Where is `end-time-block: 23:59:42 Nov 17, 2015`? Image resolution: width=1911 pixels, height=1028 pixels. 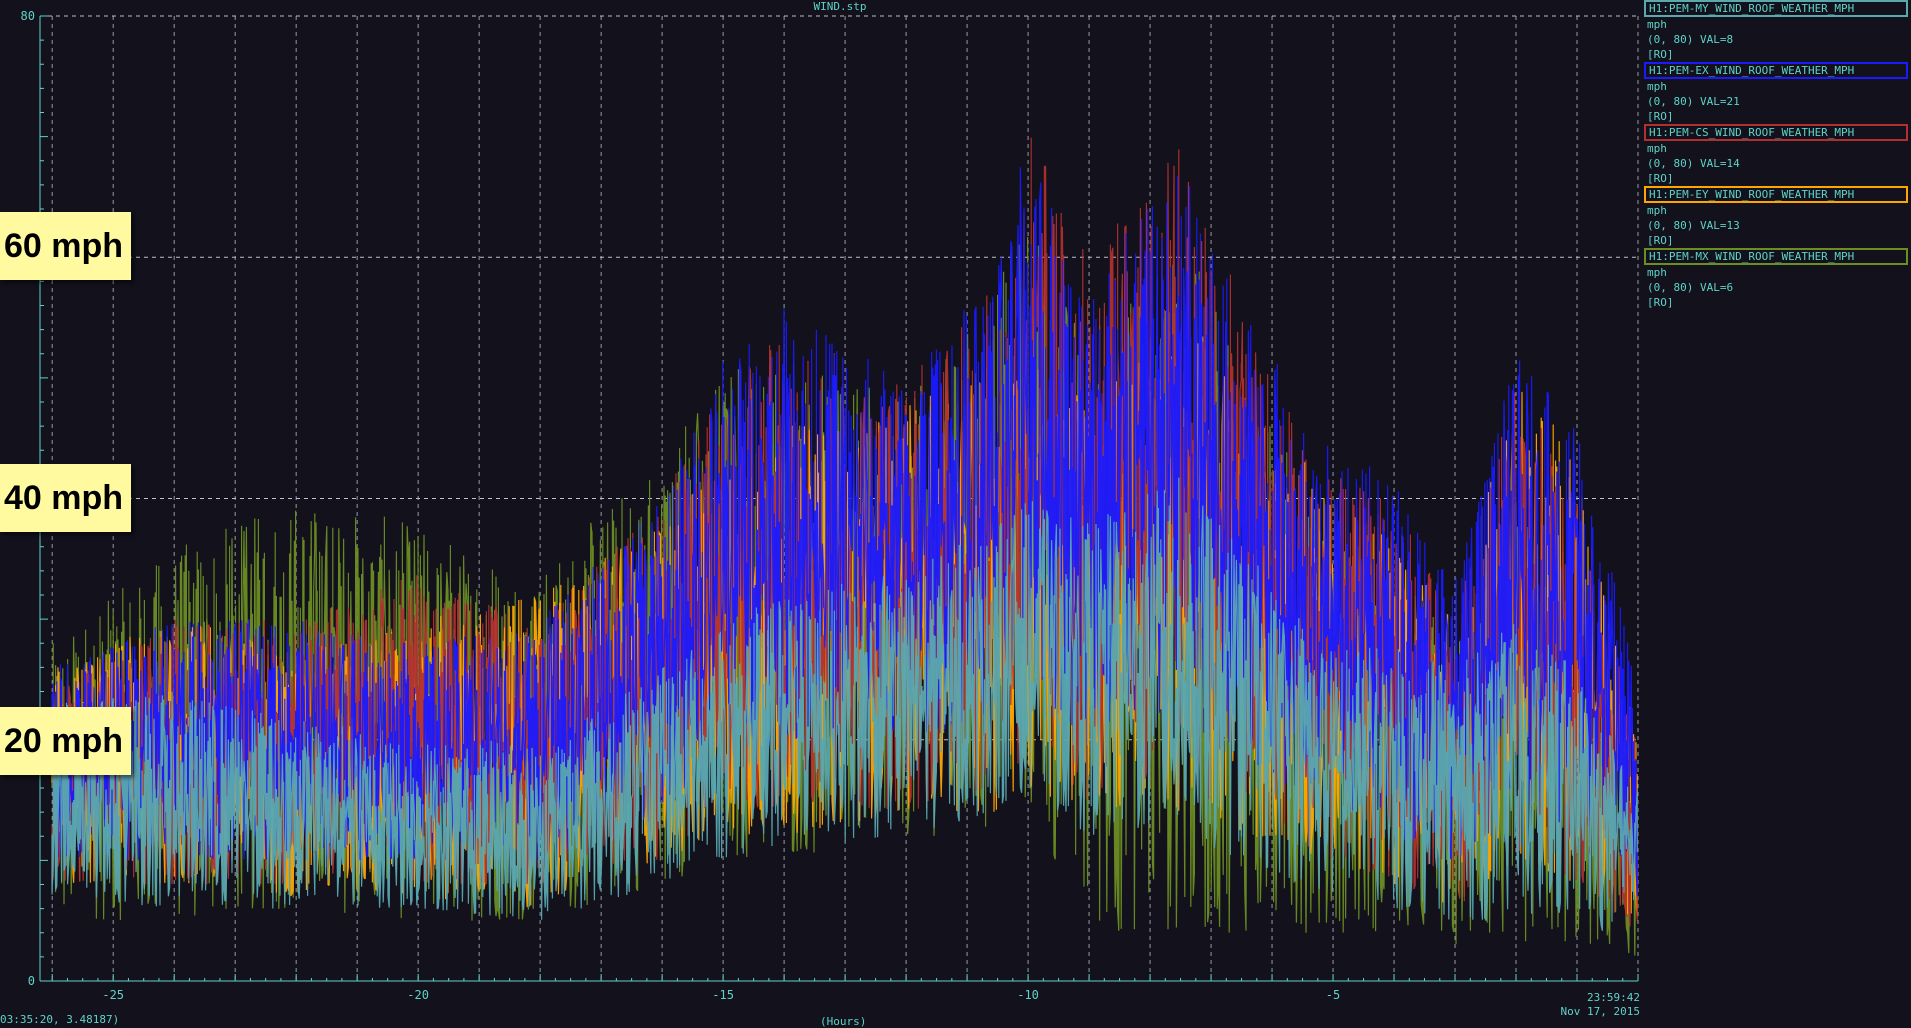
end-time-block: 23:59:42 Nov 17, 2015 is located at coordinates (1600, 1005).